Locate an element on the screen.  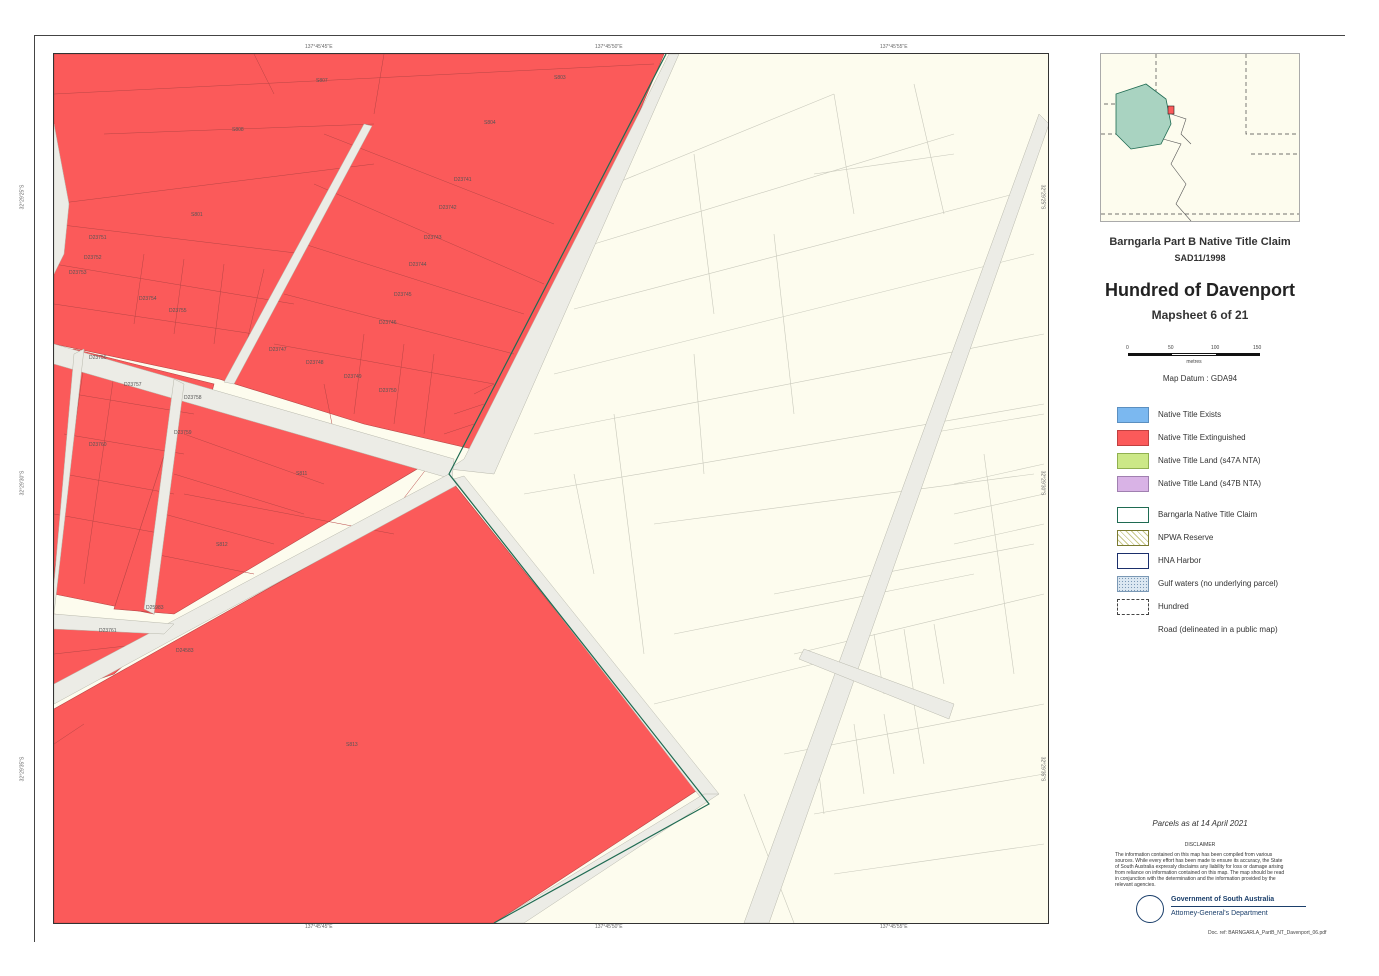
divider is located at coordinates (1238, 906).